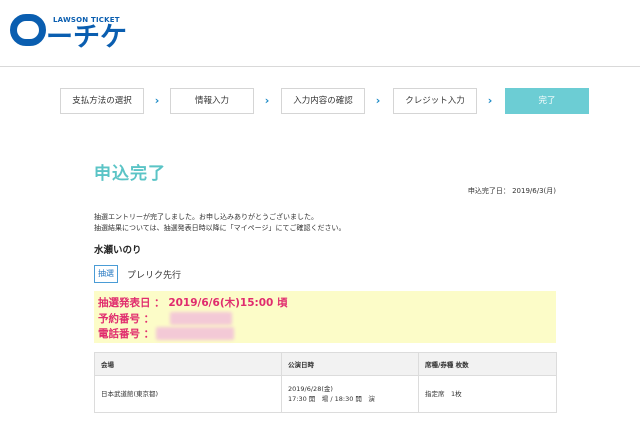  I want to click on performance-date: 2019/6/28(金), so click(310, 389).